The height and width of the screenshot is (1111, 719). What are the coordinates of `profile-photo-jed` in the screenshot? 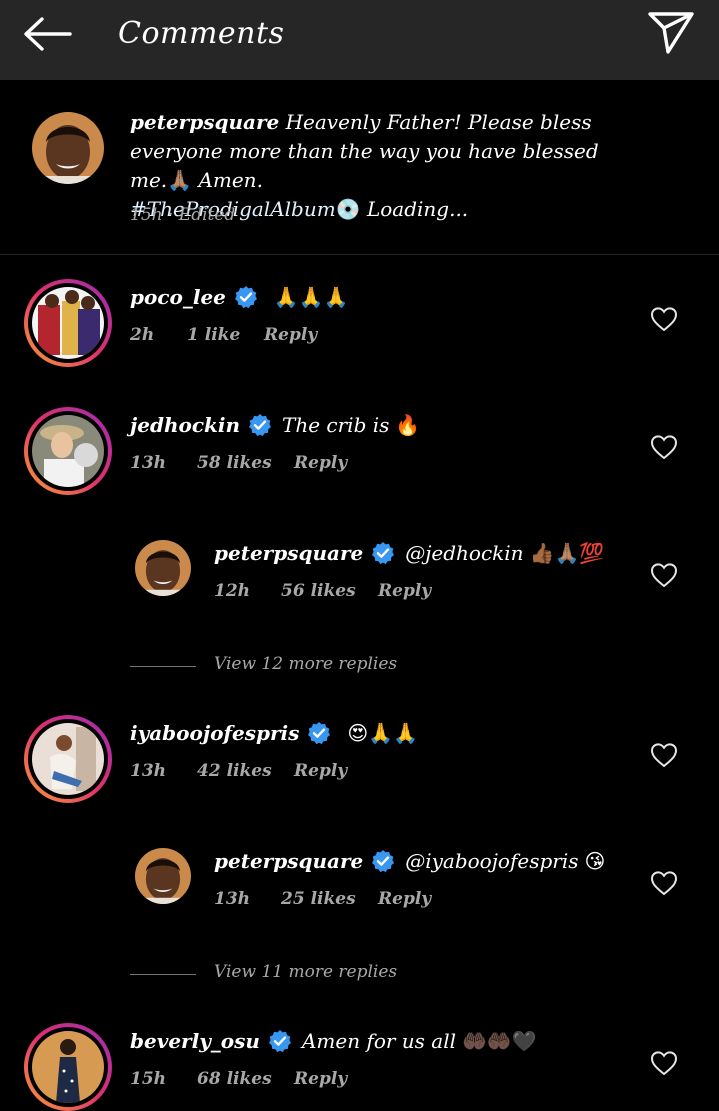 It's located at (68, 451).